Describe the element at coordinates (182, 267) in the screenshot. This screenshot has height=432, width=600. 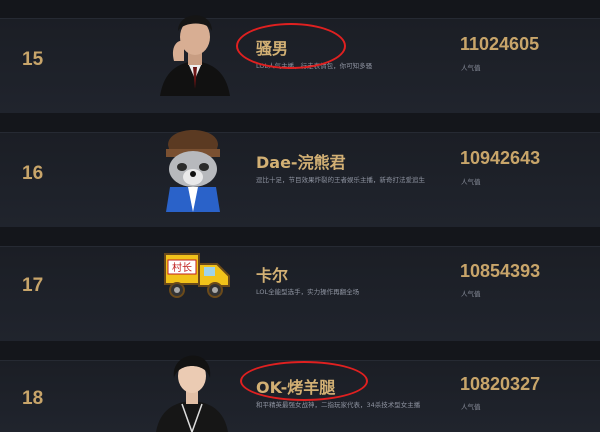
I see `truck-sign-text: 村长` at that location.